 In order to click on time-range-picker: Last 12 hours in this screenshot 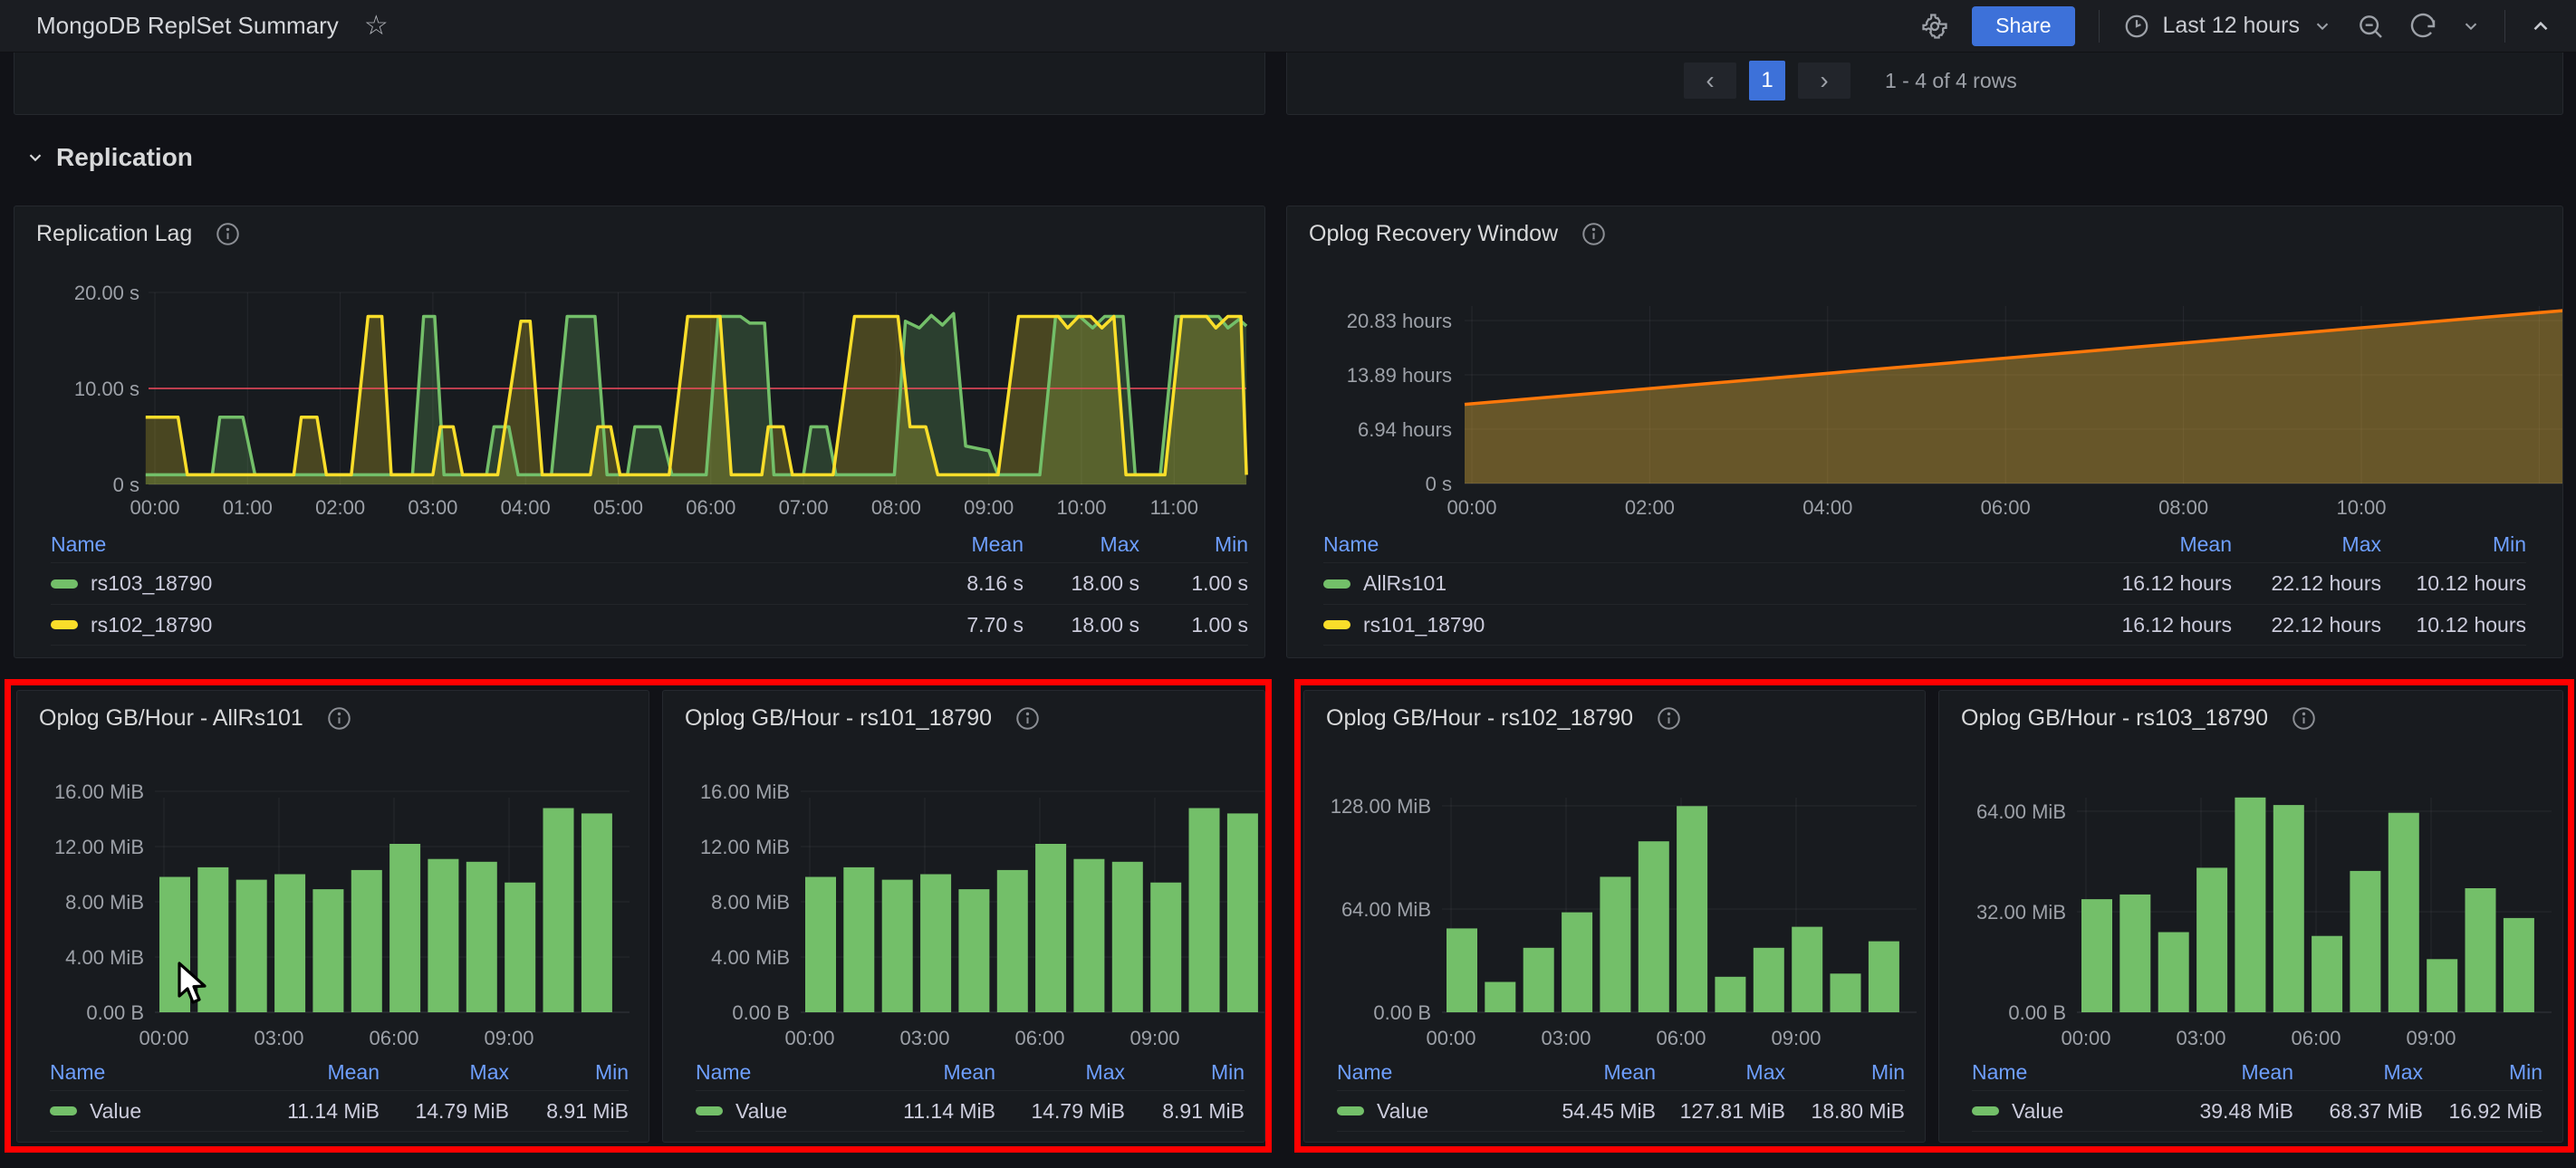, I will do `click(2228, 26)`.